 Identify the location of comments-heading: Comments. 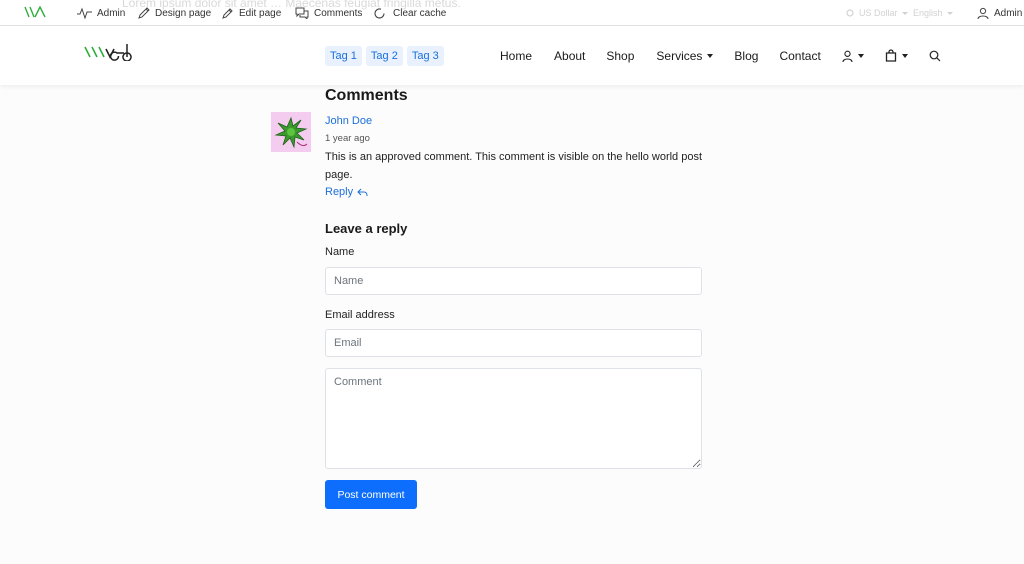
(366, 95).